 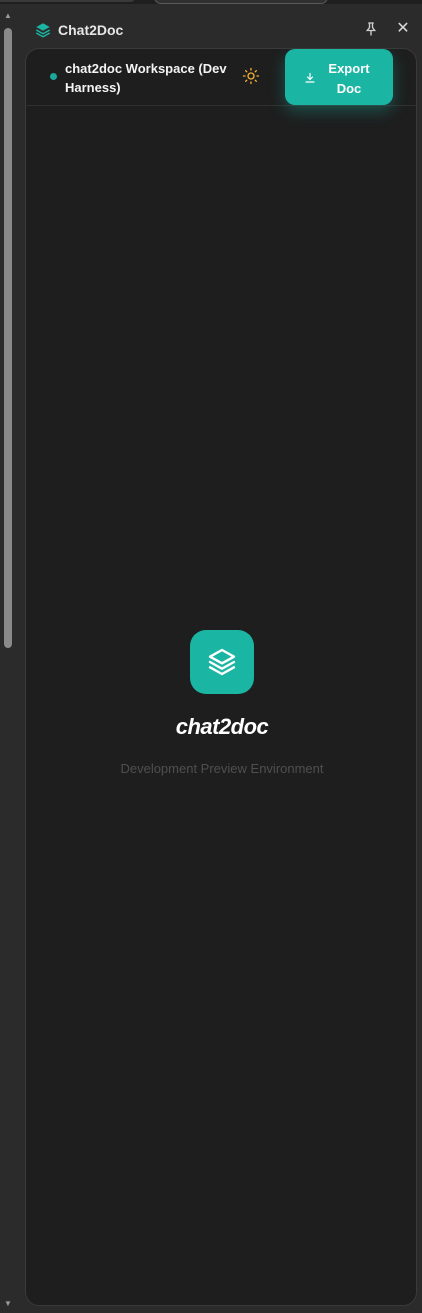 I want to click on app-logo, so click(x=222, y=662).